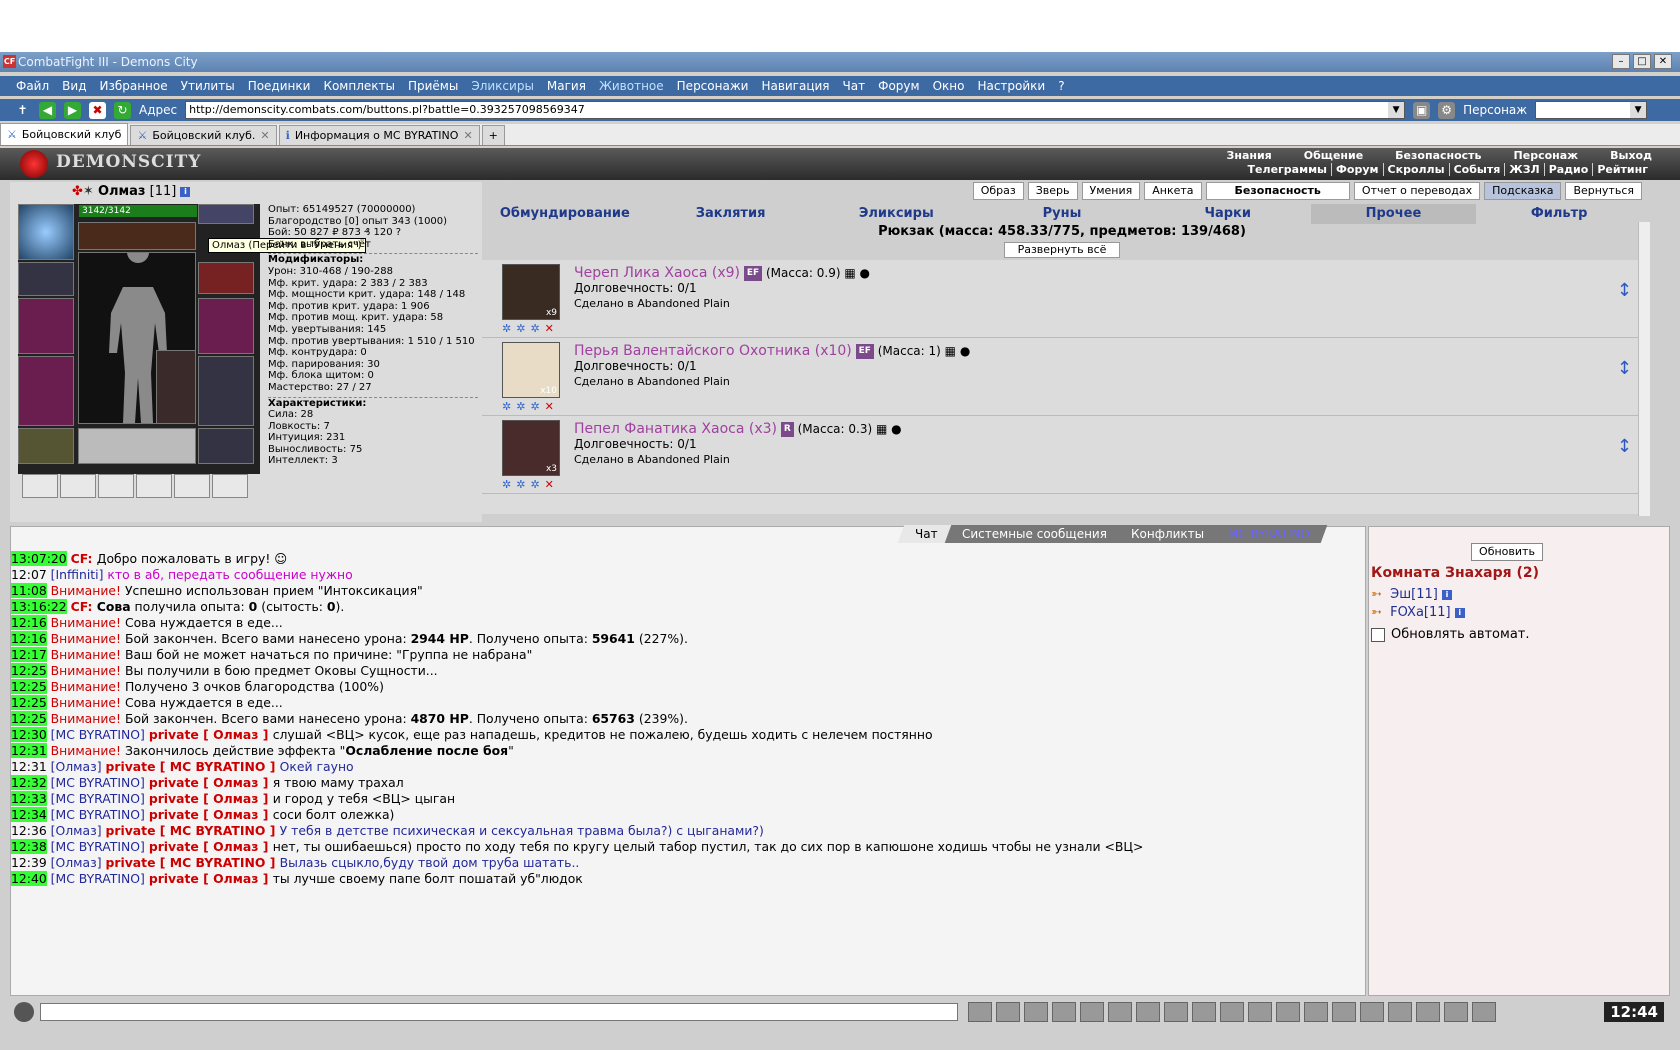 This screenshot has width=1680, height=1050. I want to click on scroll-icon, so click(1232, 1012).